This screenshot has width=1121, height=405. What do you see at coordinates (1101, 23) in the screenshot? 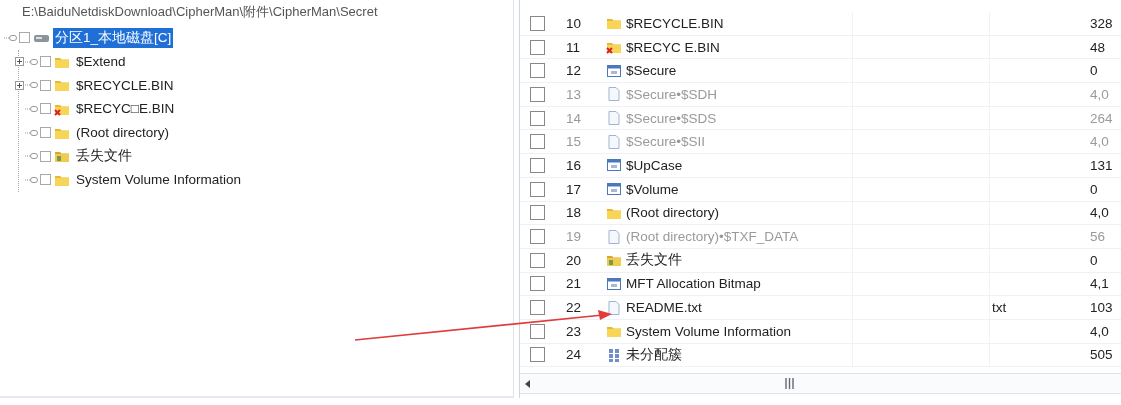
I see `file-size: 328` at bounding box center [1101, 23].